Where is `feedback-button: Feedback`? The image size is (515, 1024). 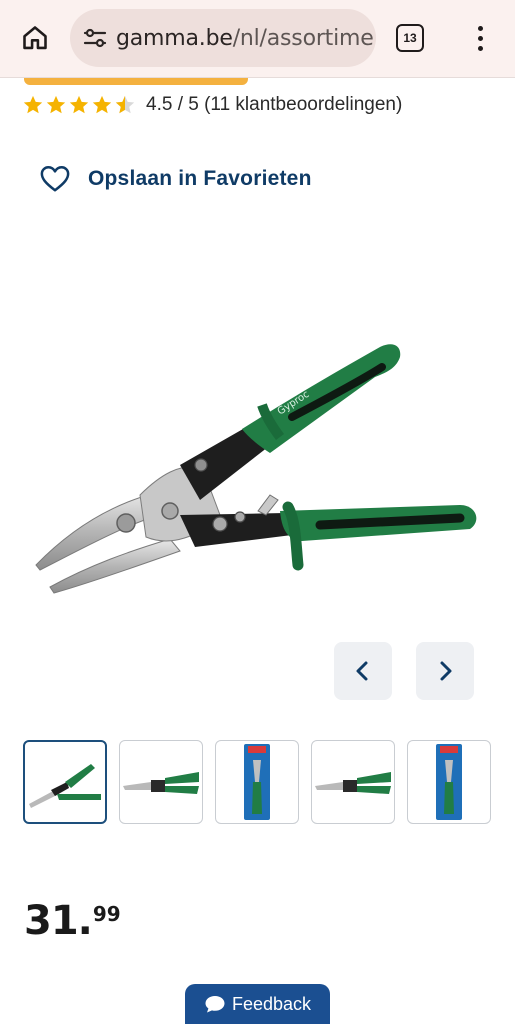
feedback-button: Feedback is located at coordinates (257, 1004).